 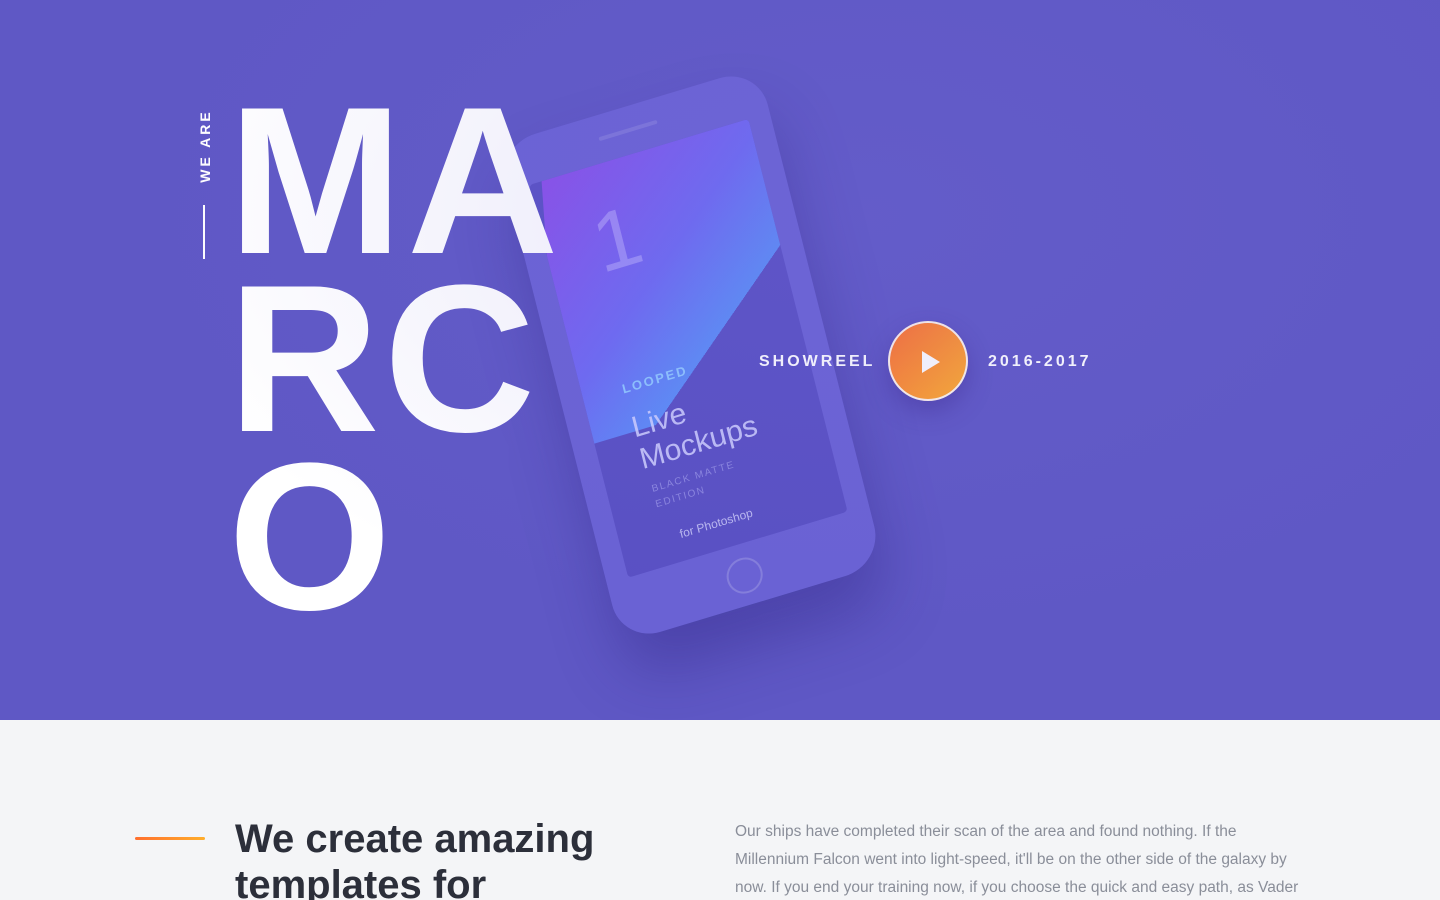 I want to click on phone-speaker, so click(x=628, y=130).